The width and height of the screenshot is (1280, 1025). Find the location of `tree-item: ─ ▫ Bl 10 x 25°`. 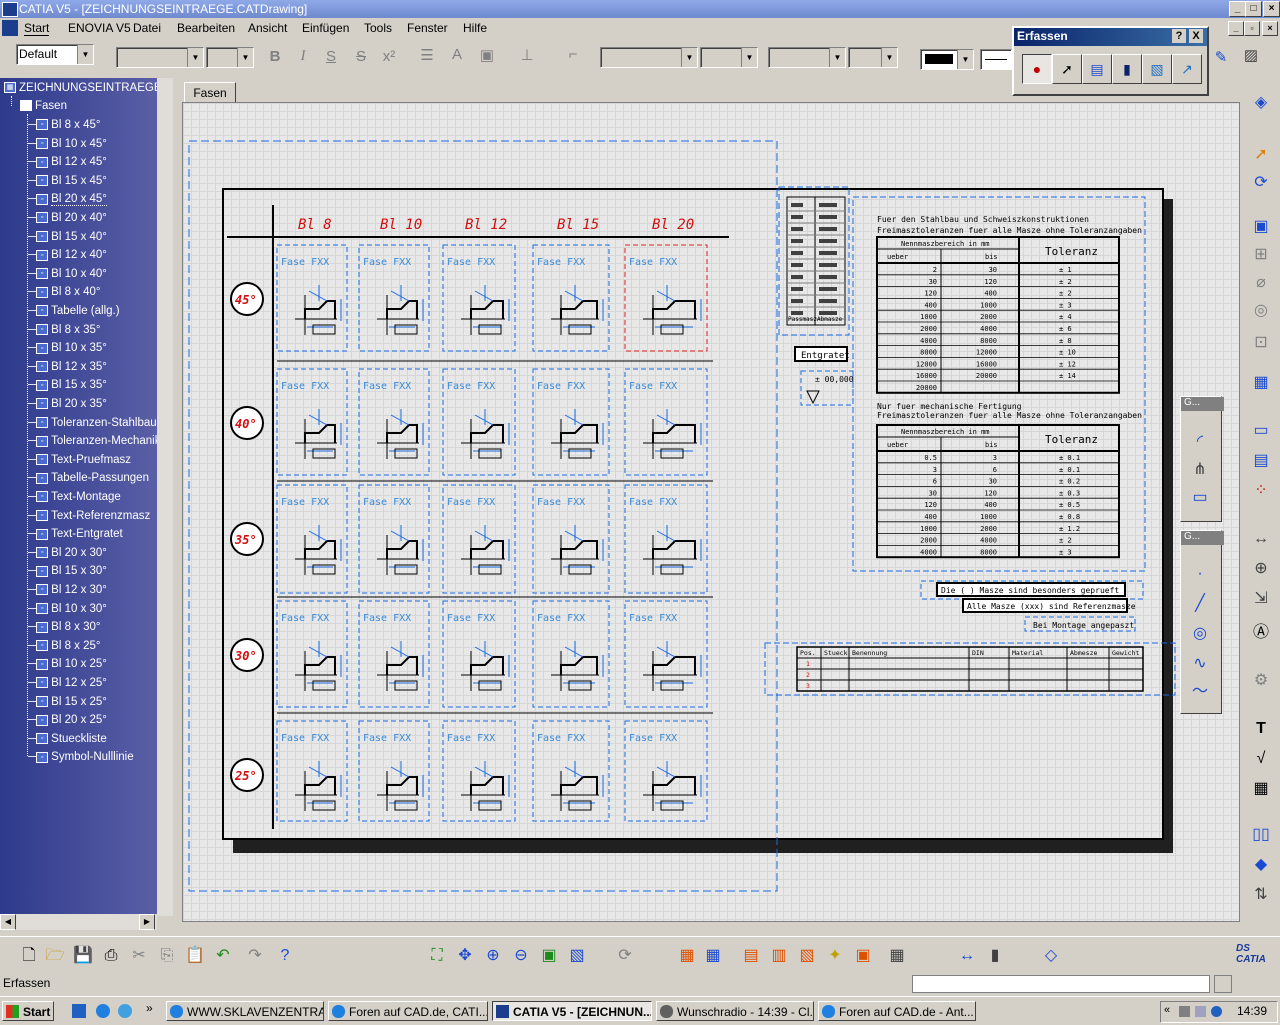

tree-item: ─ ▫ Bl 10 x 25° is located at coordinates (67, 664).